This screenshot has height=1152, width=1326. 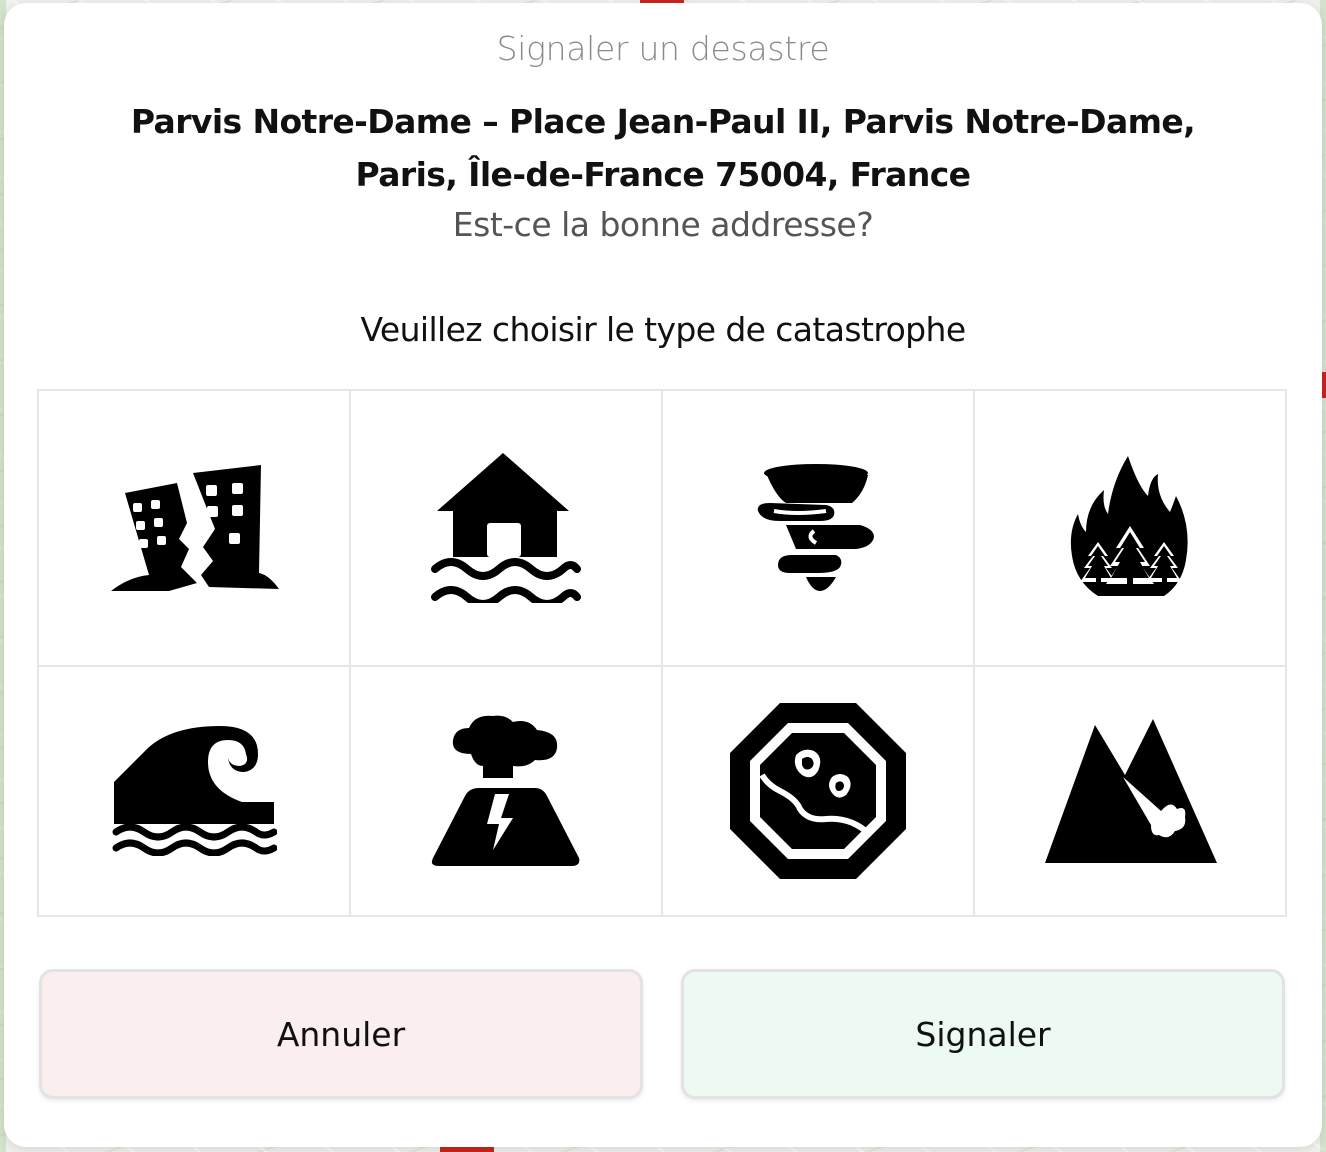 I want to click on flood-icon, so click(x=506, y=528).